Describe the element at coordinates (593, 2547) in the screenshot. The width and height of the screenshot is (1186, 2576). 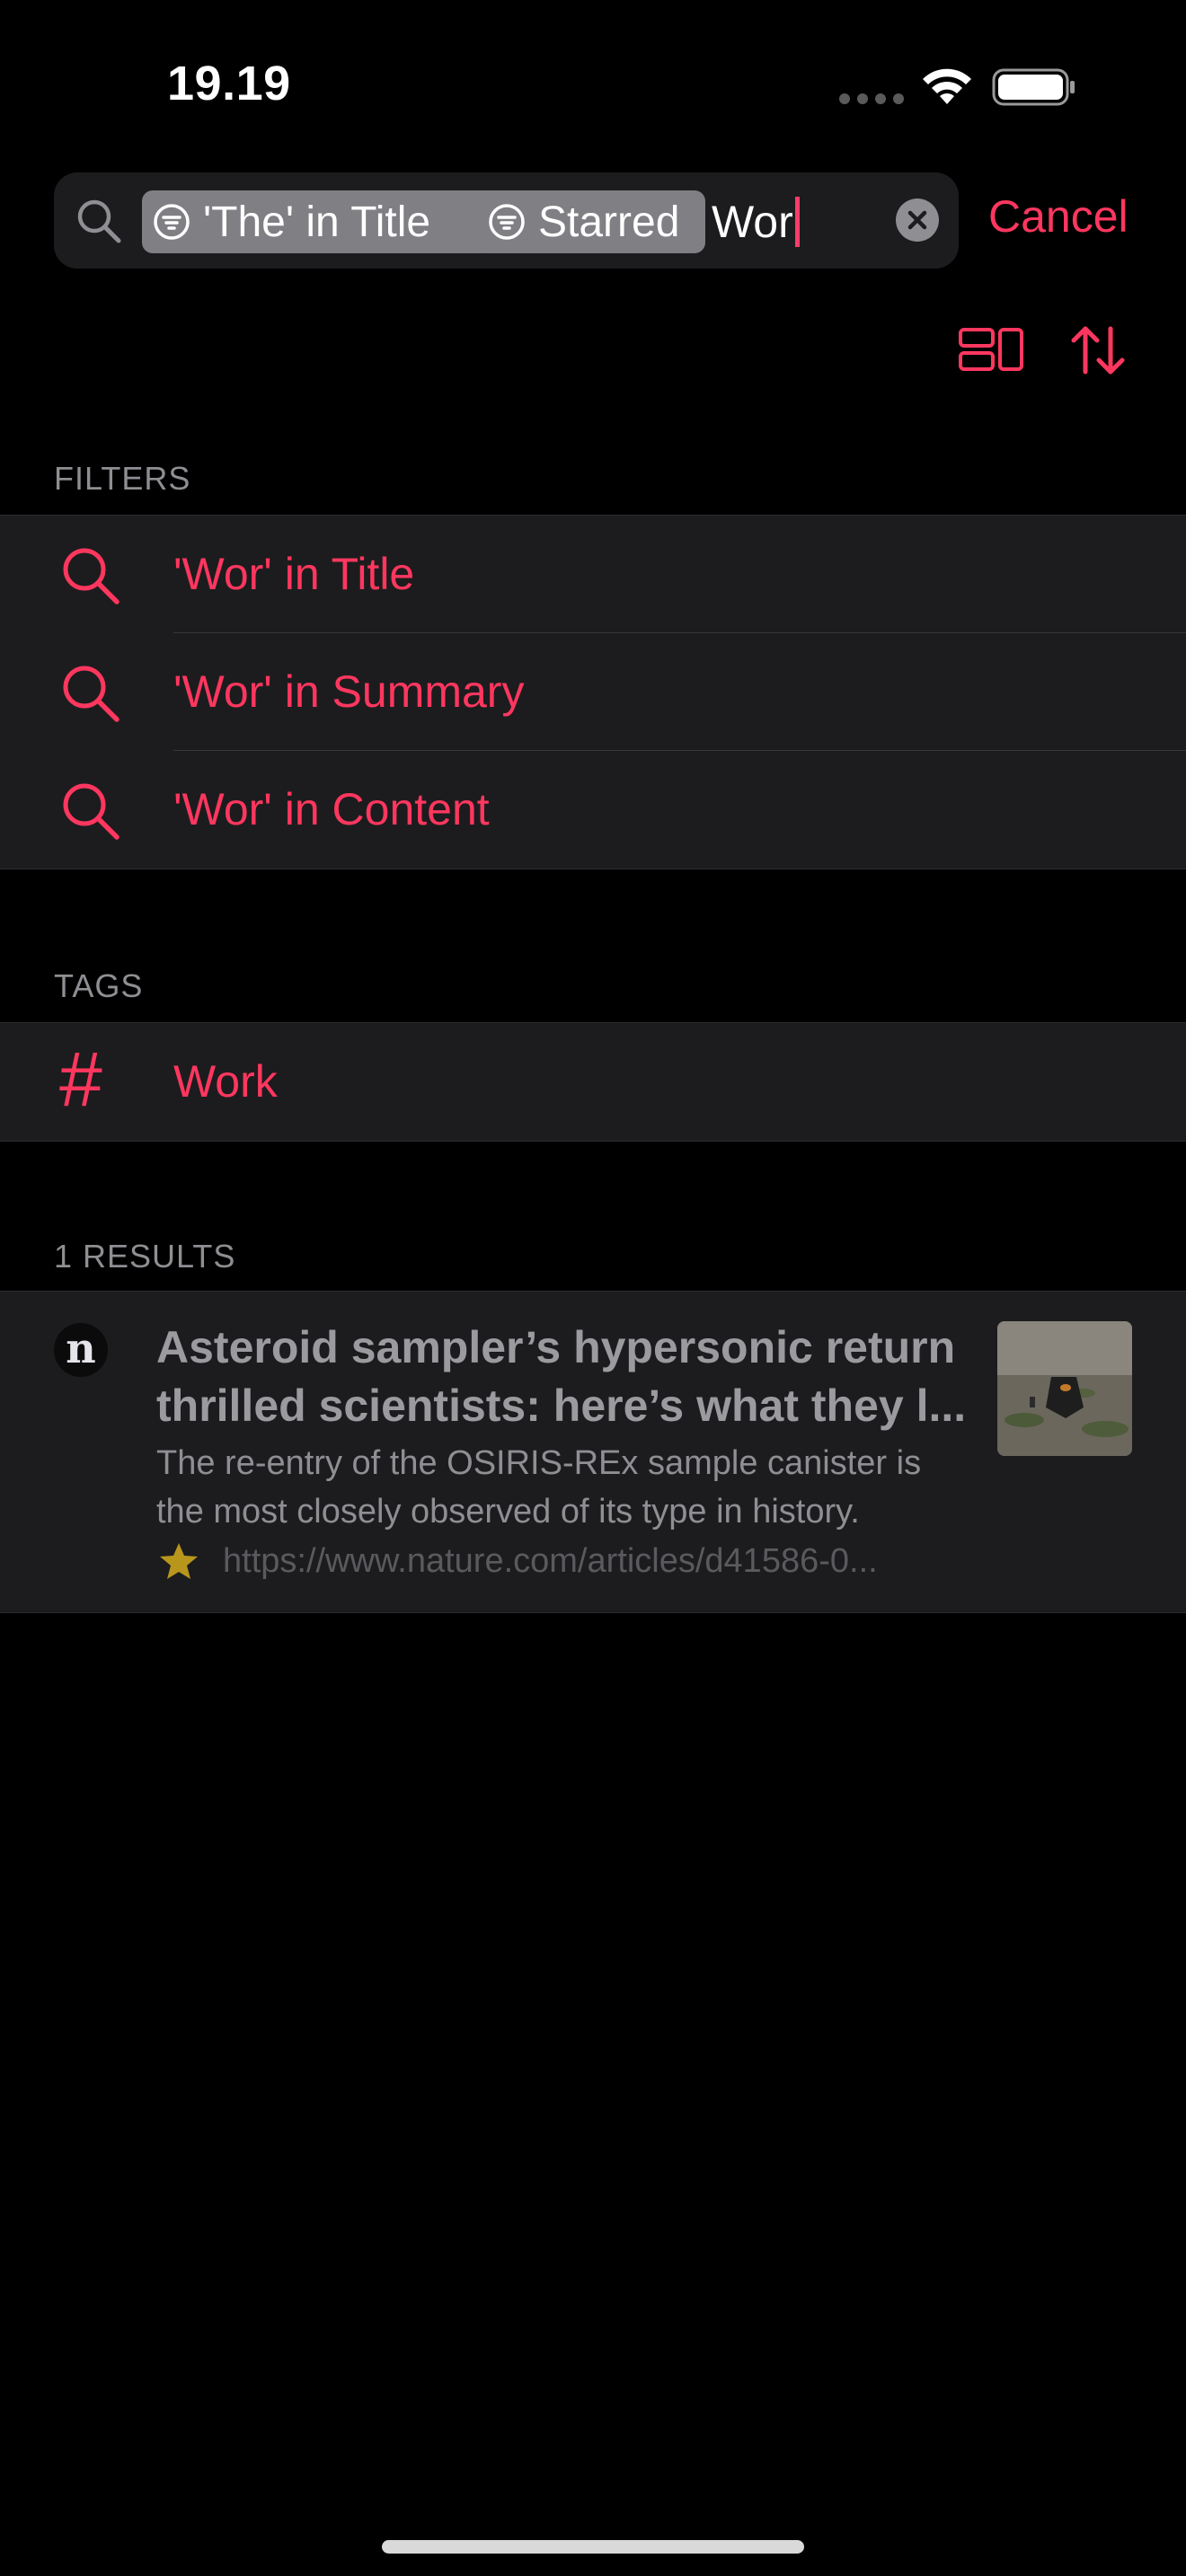
I see `home-indicator` at that location.